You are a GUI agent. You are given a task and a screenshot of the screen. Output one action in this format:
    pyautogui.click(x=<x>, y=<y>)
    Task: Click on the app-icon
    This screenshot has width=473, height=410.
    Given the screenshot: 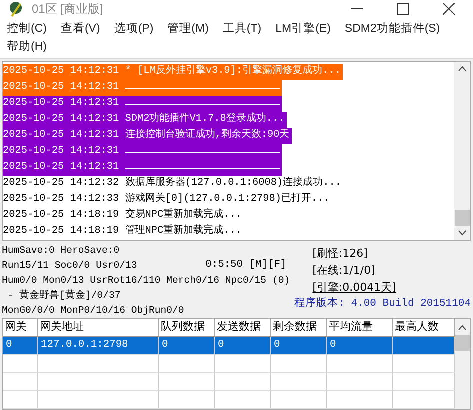 What is the action you would take?
    pyautogui.click(x=16, y=9)
    